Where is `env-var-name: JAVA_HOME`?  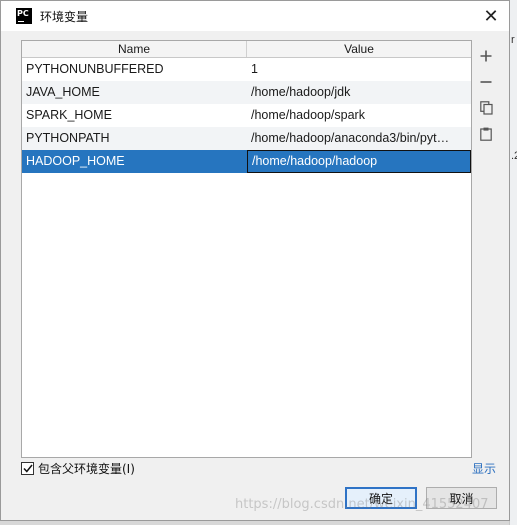 env-var-name: JAVA_HOME is located at coordinates (134, 92).